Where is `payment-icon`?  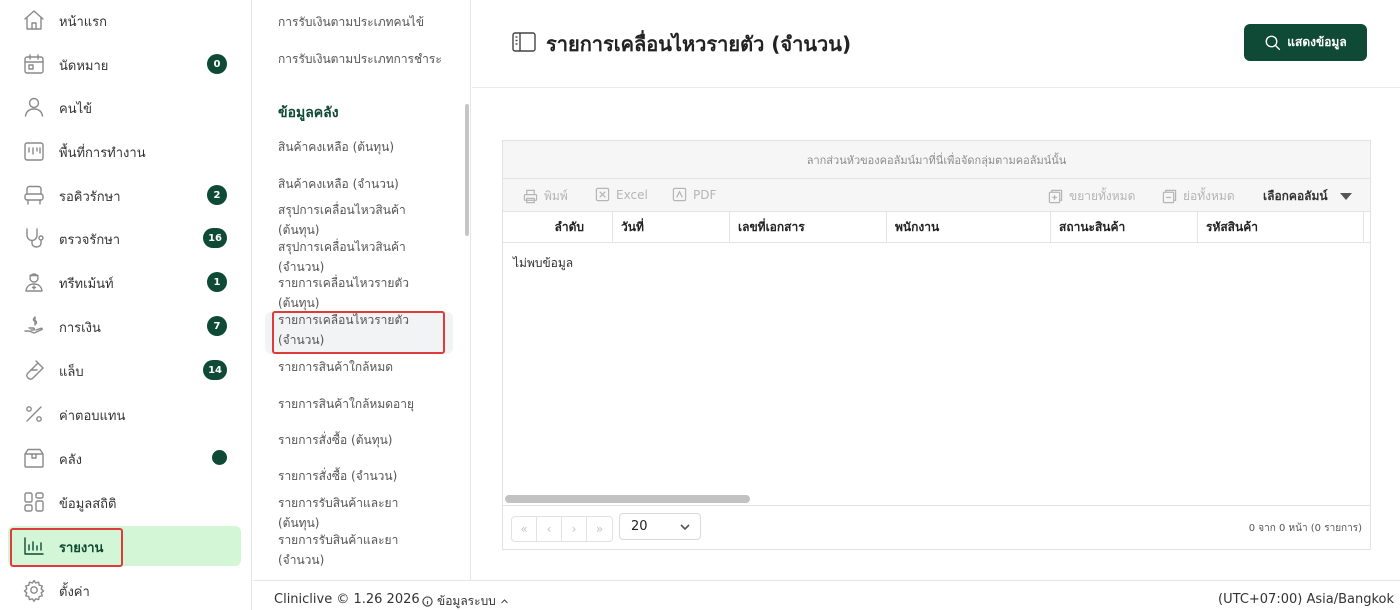 payment-icon is located at coordinates (34, 326).